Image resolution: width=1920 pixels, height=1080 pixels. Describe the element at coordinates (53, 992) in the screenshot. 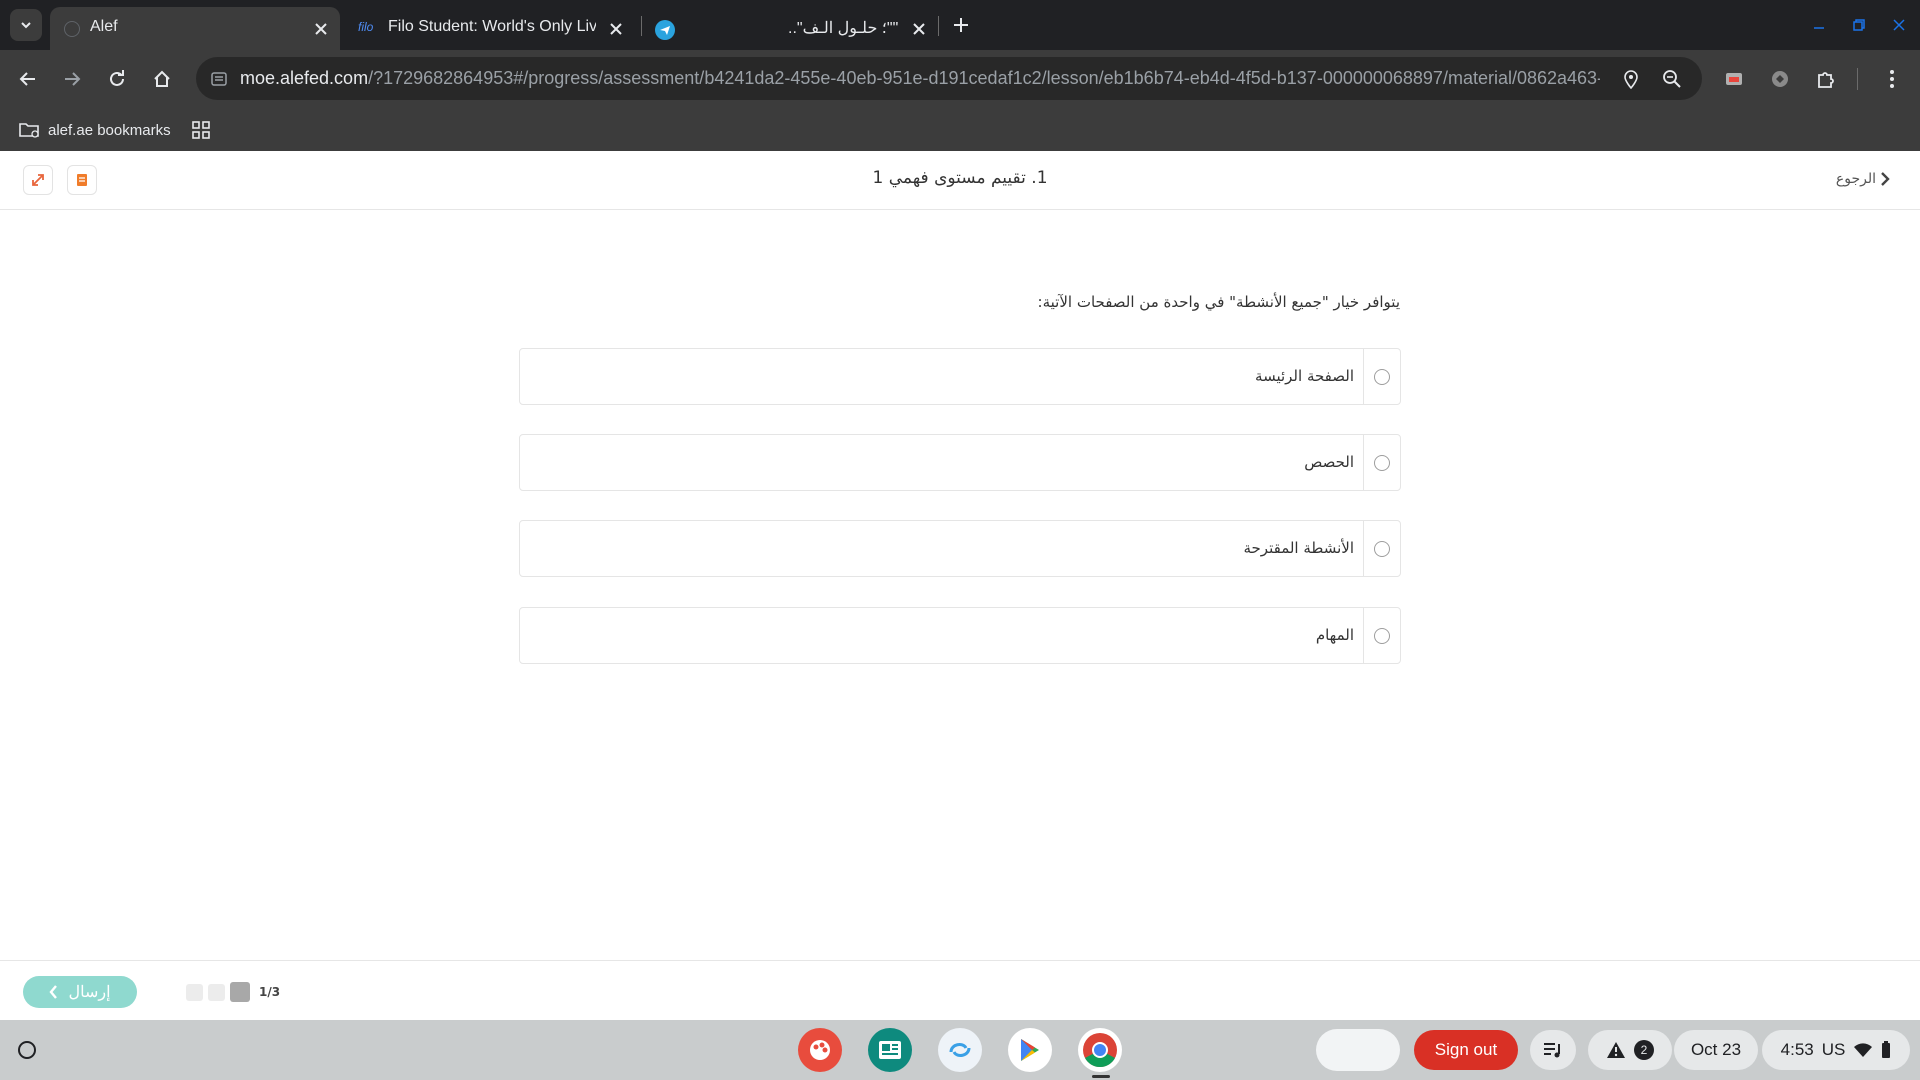

I see `chevron-left-icon` at that location.